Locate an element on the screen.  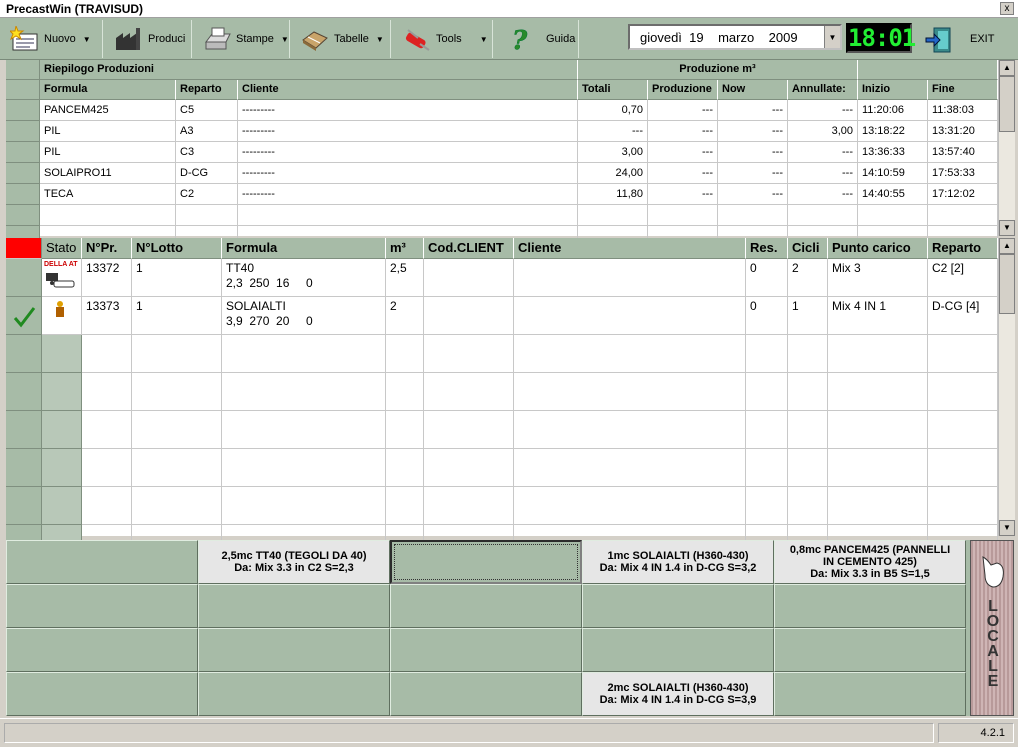
summary-cell: 14:10:59 is located at coordinates (893, 173).